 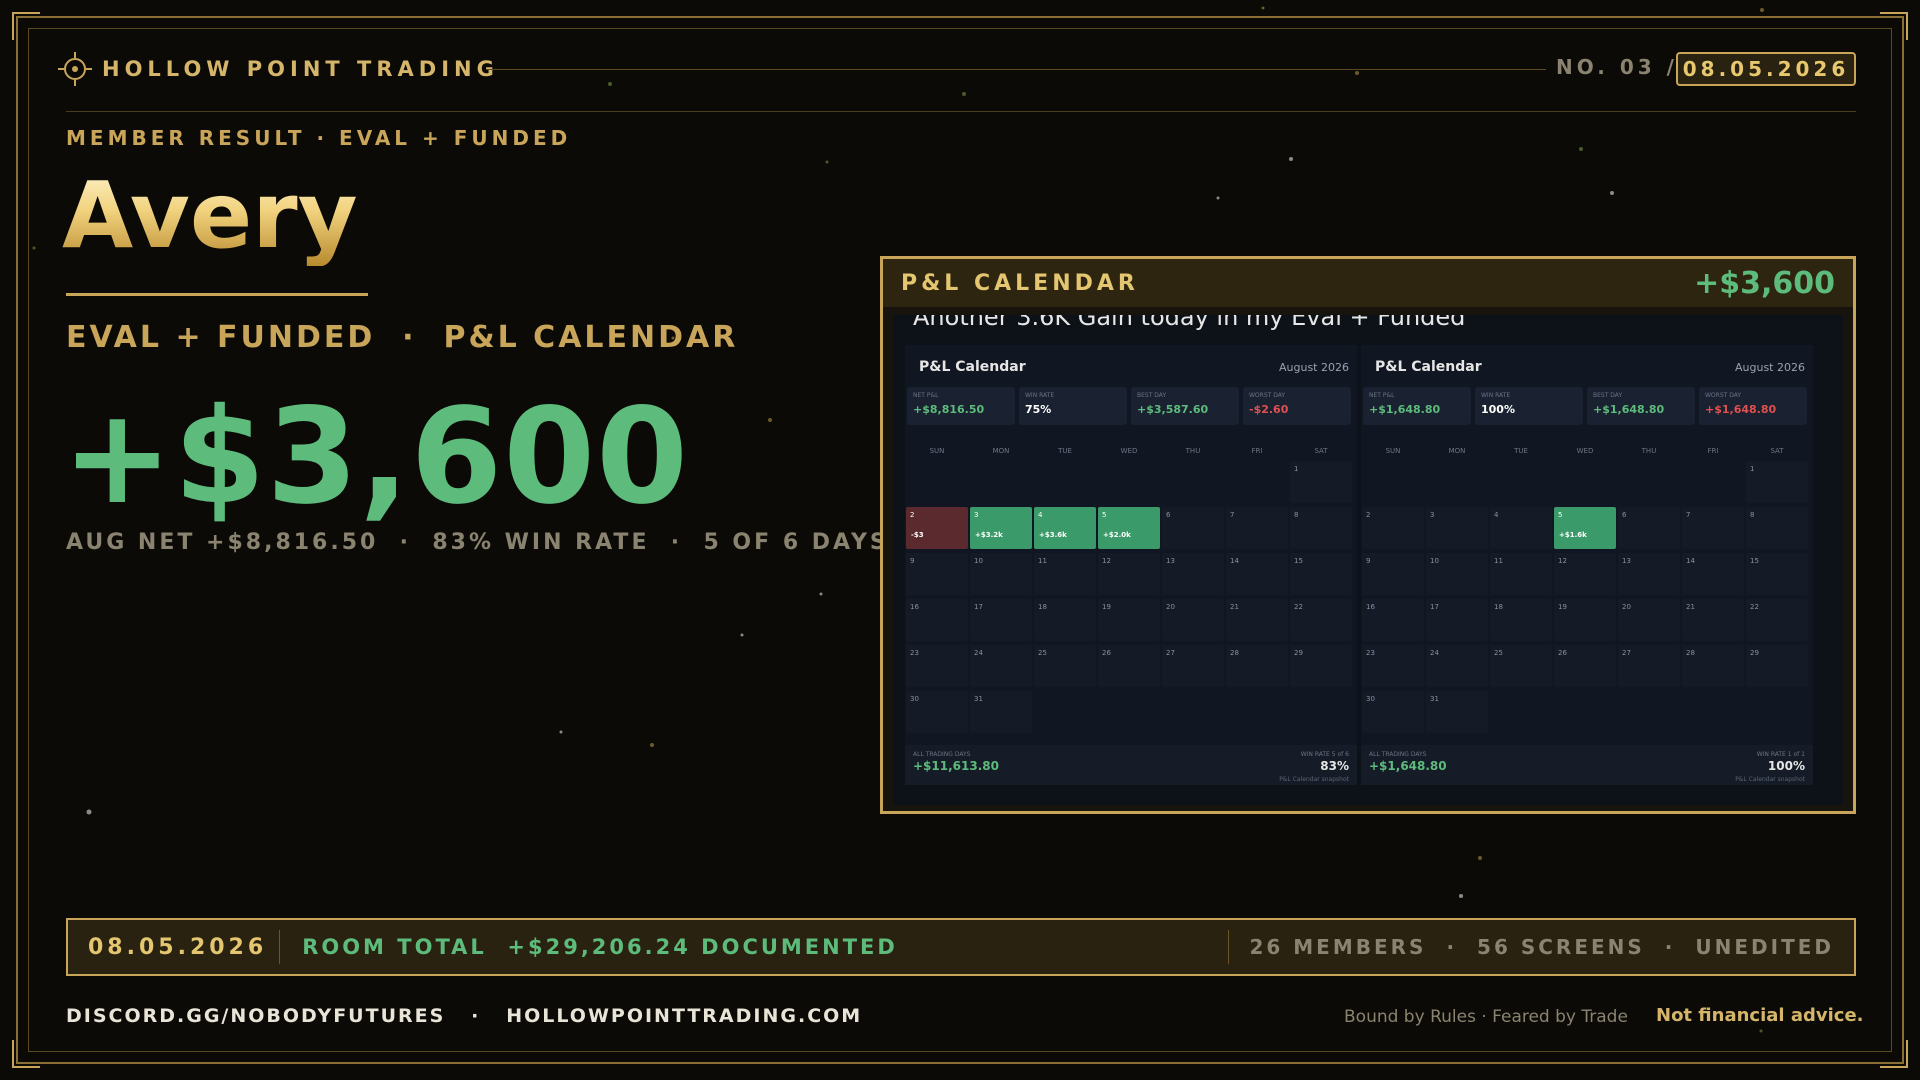 What do you see at coordinates (1040, 515) in the screenshot?
I see `day-number: 4` at bounding box center [1040, 515].